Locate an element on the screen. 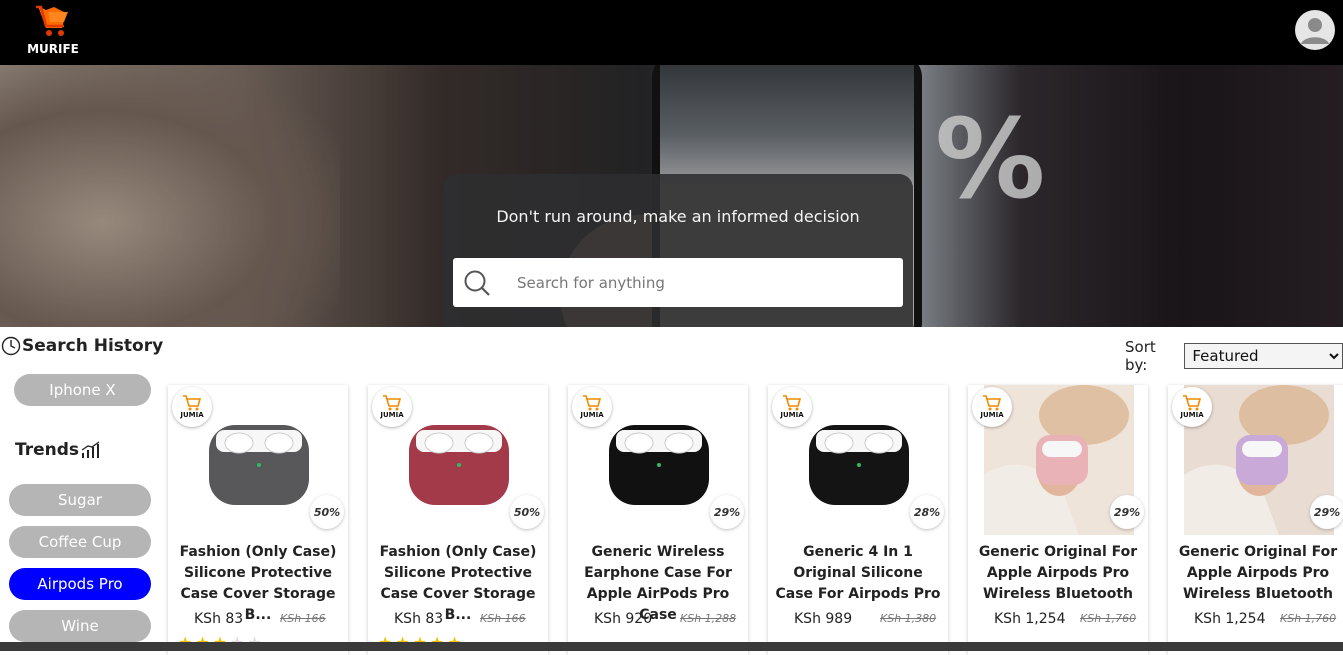  product-price: KSh 920 is located at coordinates (623, 619).